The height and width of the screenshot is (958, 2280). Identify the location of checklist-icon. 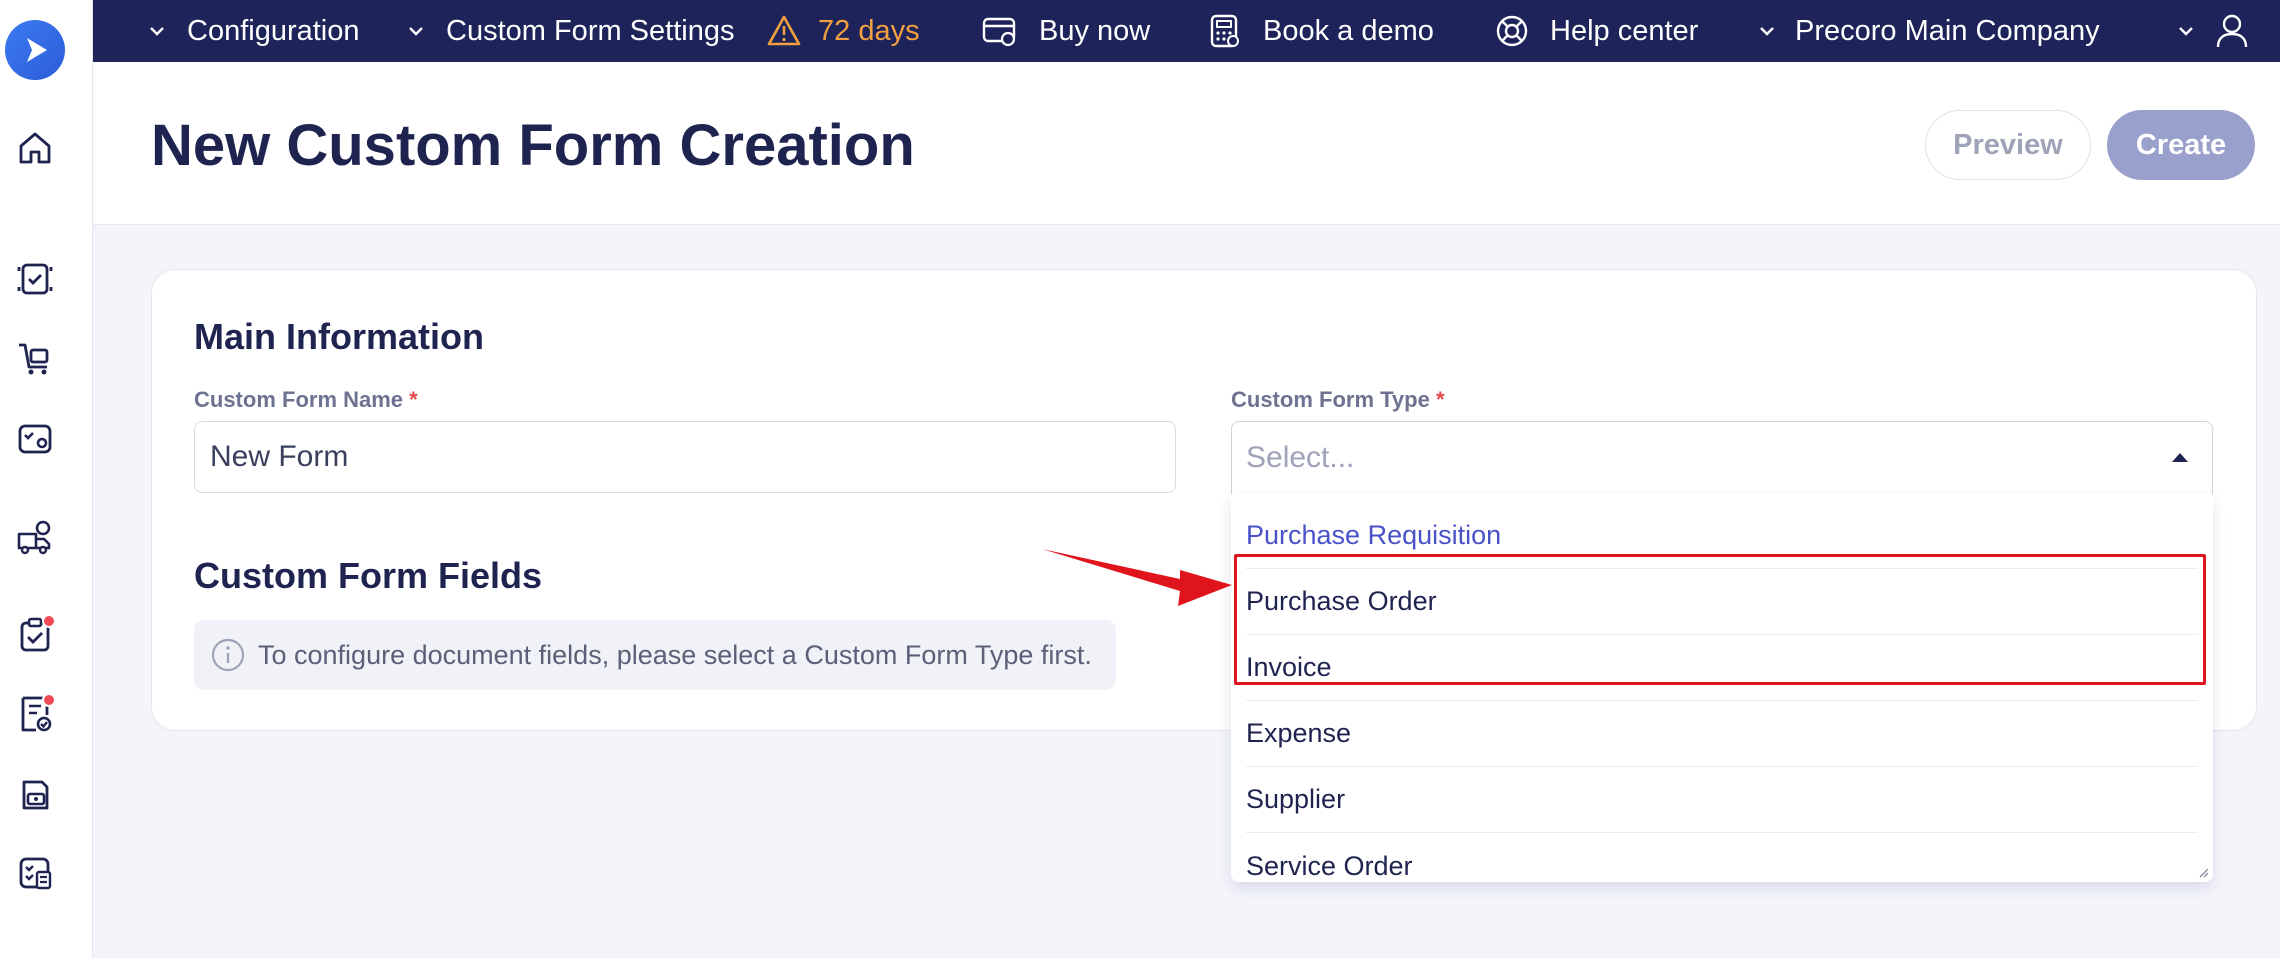
(35, 873).